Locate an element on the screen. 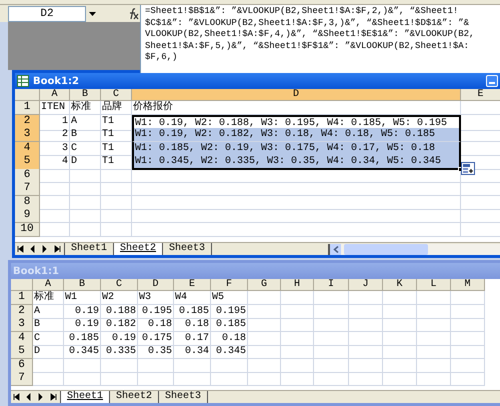 The width and height of the screenshot is (500, 406). table-cell: 品牌 is located at coordinates (116, 108).